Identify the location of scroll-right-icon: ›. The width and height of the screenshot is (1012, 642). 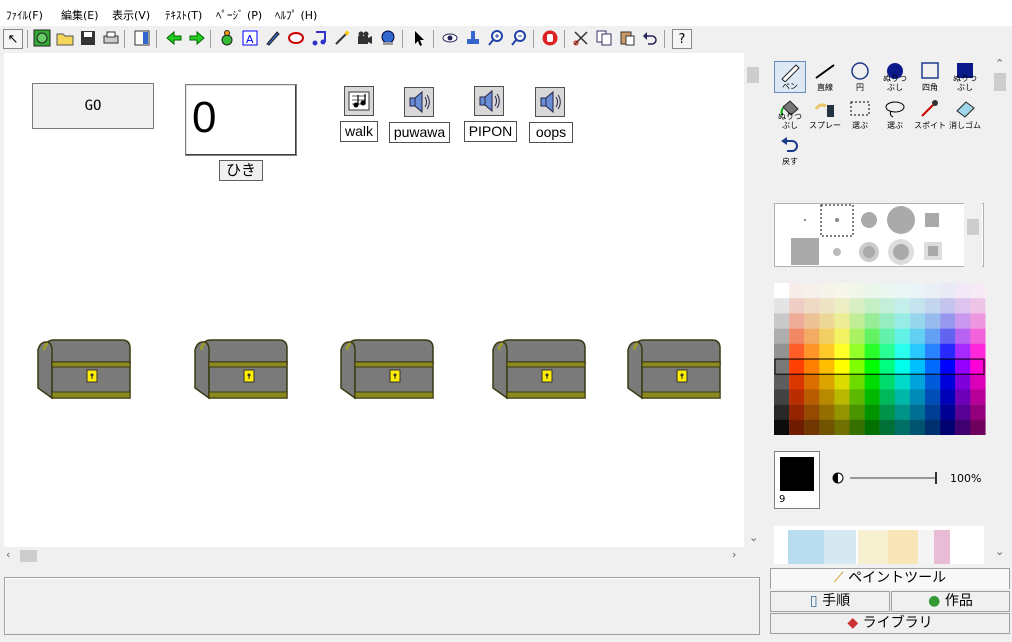
(734, 554).